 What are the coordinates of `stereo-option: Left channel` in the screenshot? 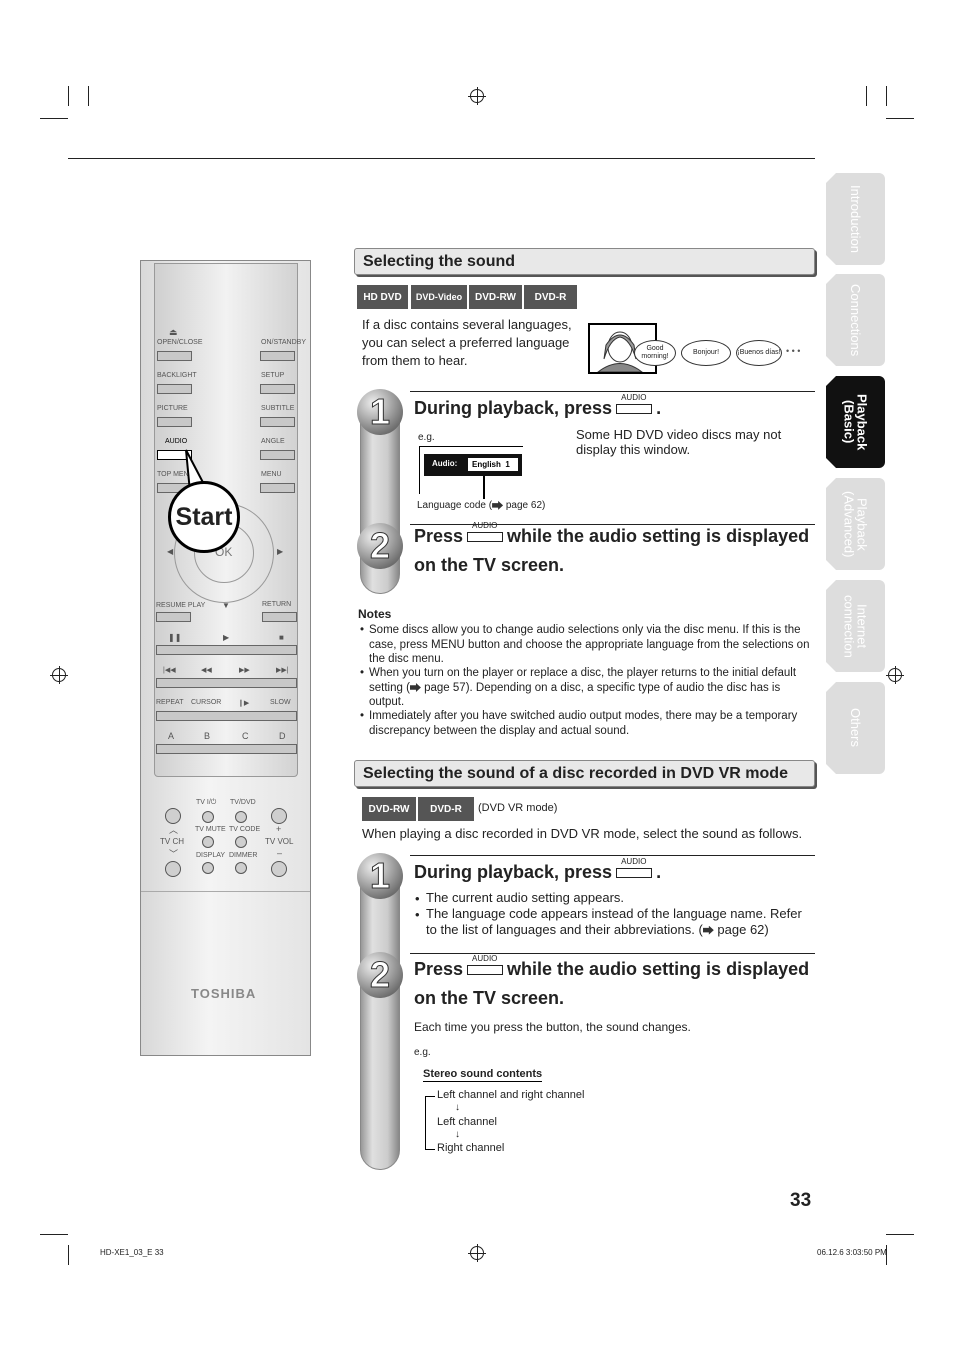 It's located at (467, 1122).